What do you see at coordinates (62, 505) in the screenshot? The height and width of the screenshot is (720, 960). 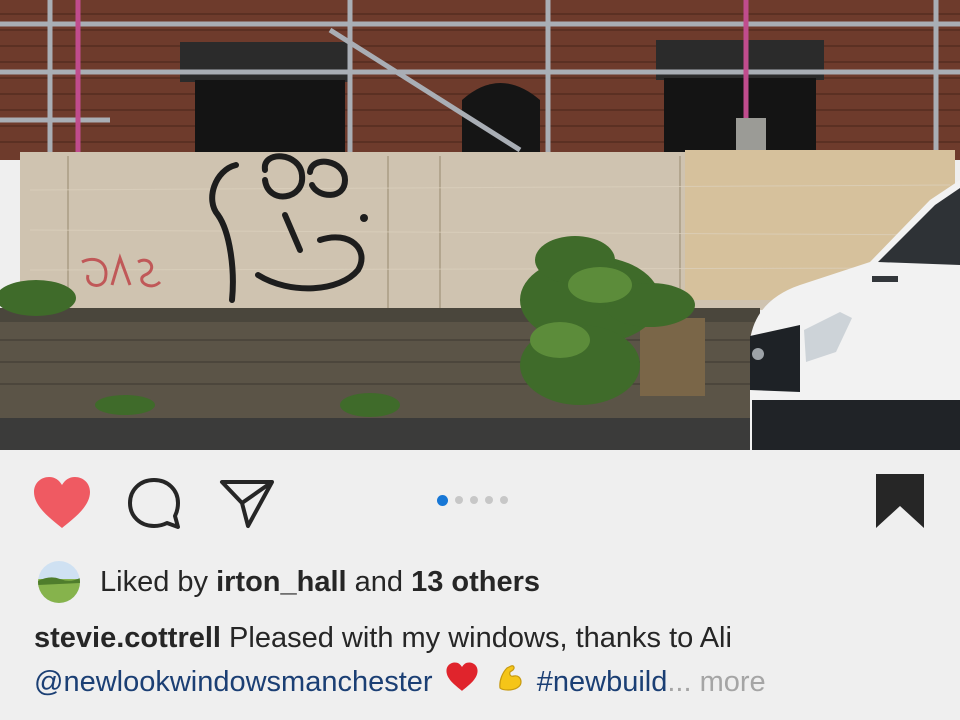 I see `heart-icon` at bounding box center [62, 505].